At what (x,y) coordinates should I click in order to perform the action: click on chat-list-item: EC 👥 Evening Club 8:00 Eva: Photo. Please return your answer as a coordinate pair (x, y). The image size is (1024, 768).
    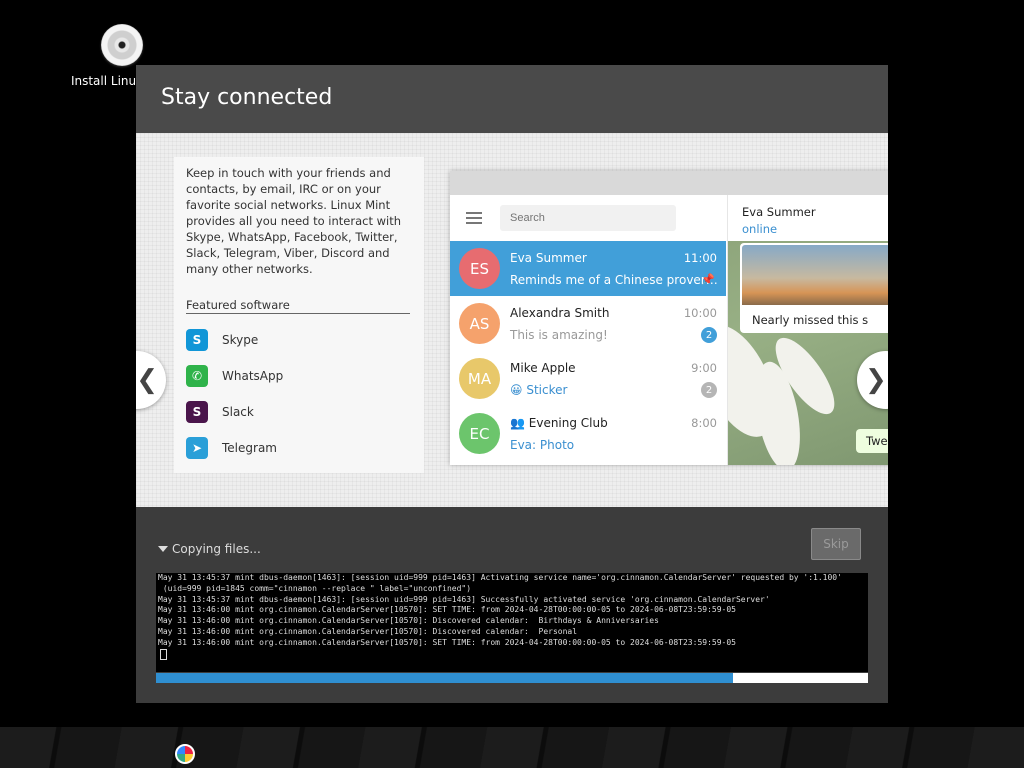
    Looking at the image, I should click on (588, 433).